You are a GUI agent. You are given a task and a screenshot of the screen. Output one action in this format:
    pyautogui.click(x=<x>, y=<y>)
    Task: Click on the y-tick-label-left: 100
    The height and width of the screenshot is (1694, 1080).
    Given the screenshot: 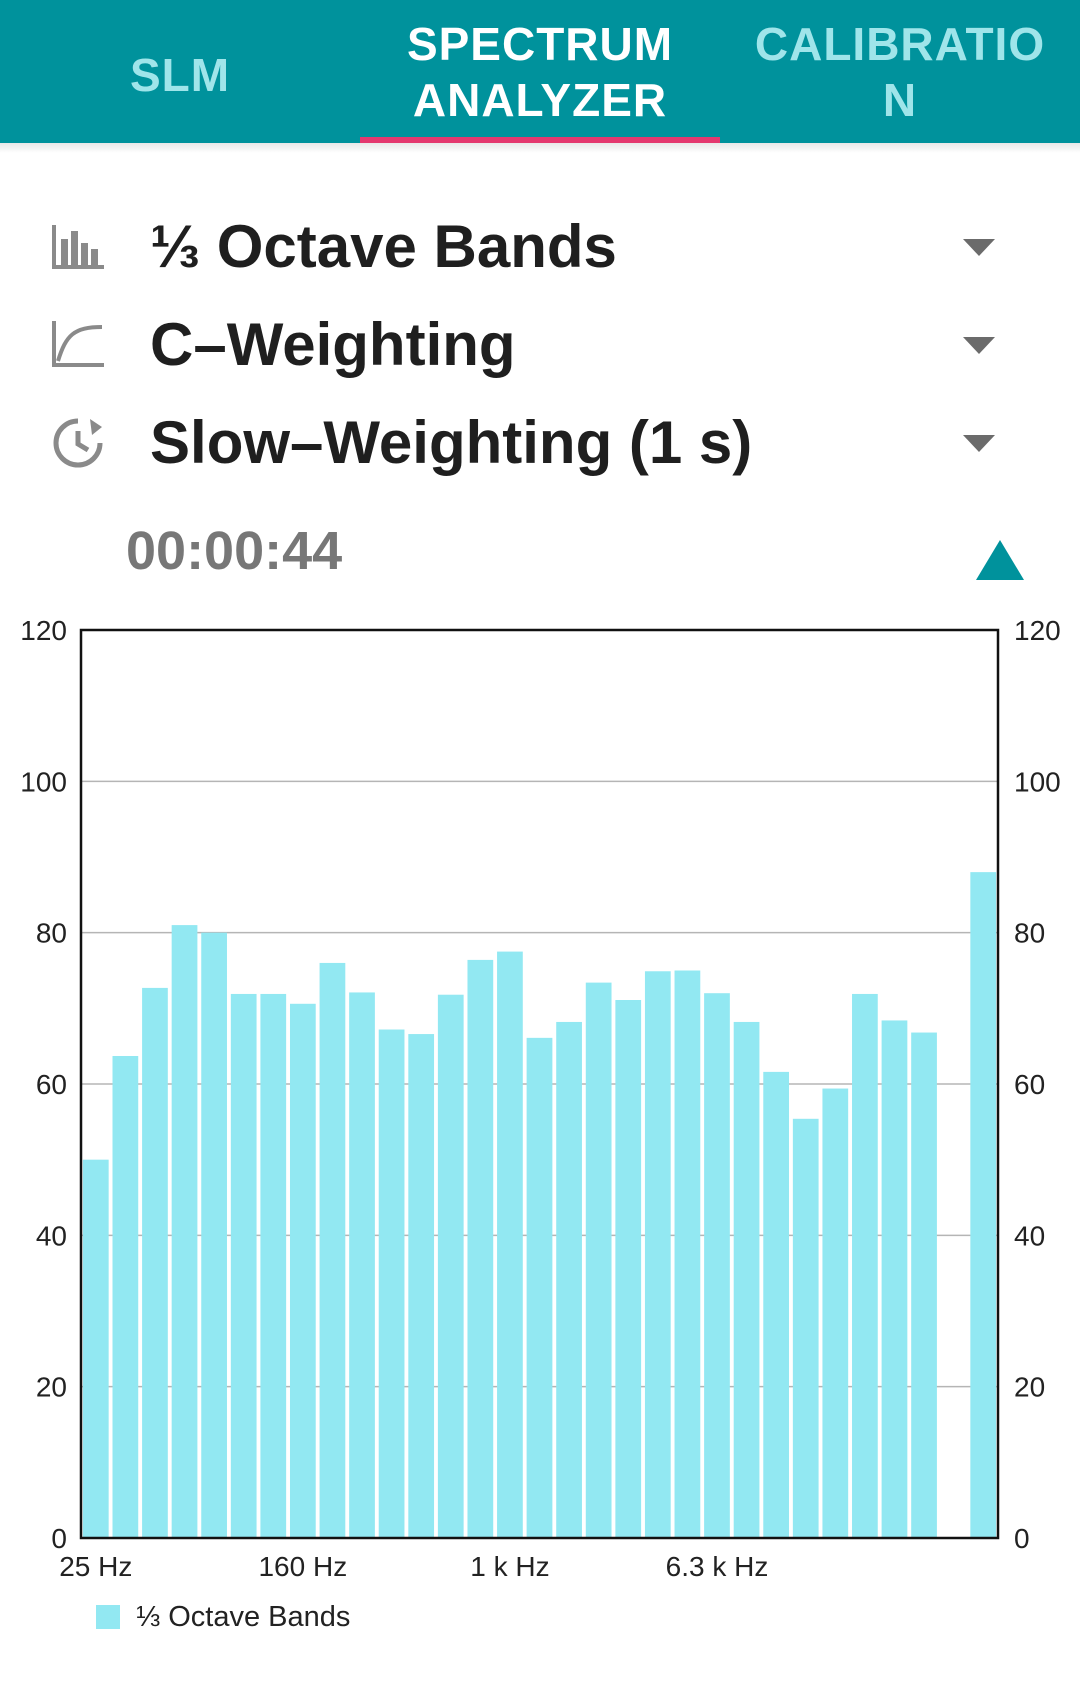 What is the action you would take?
    pyautogui.click(x=43, y=781)
    